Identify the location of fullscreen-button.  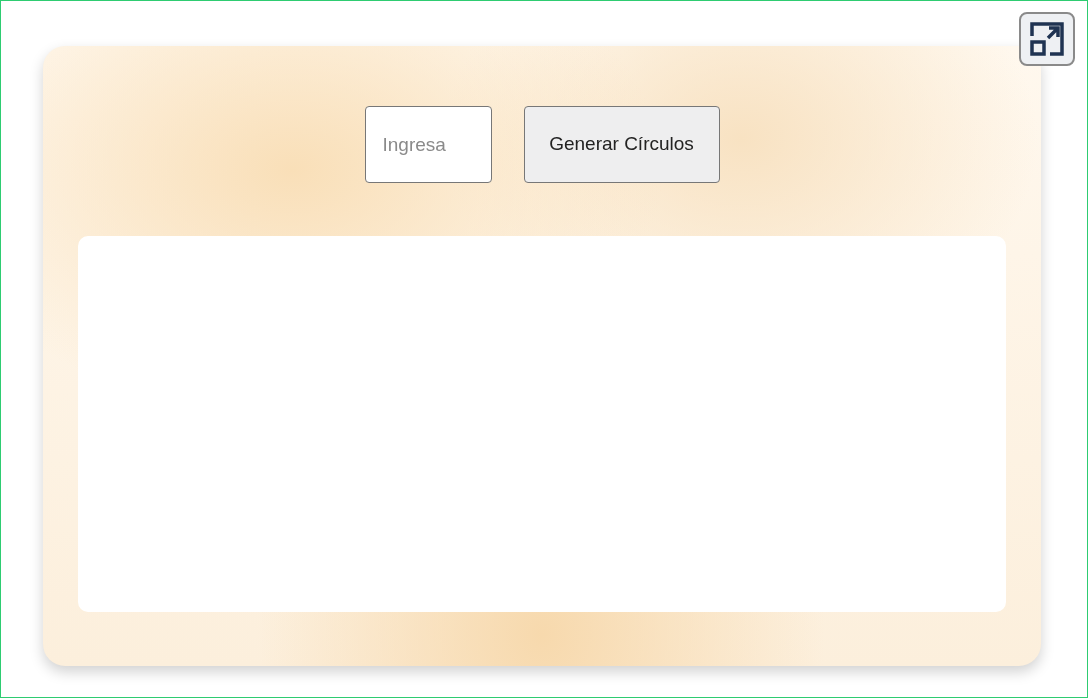
(1047, 39).